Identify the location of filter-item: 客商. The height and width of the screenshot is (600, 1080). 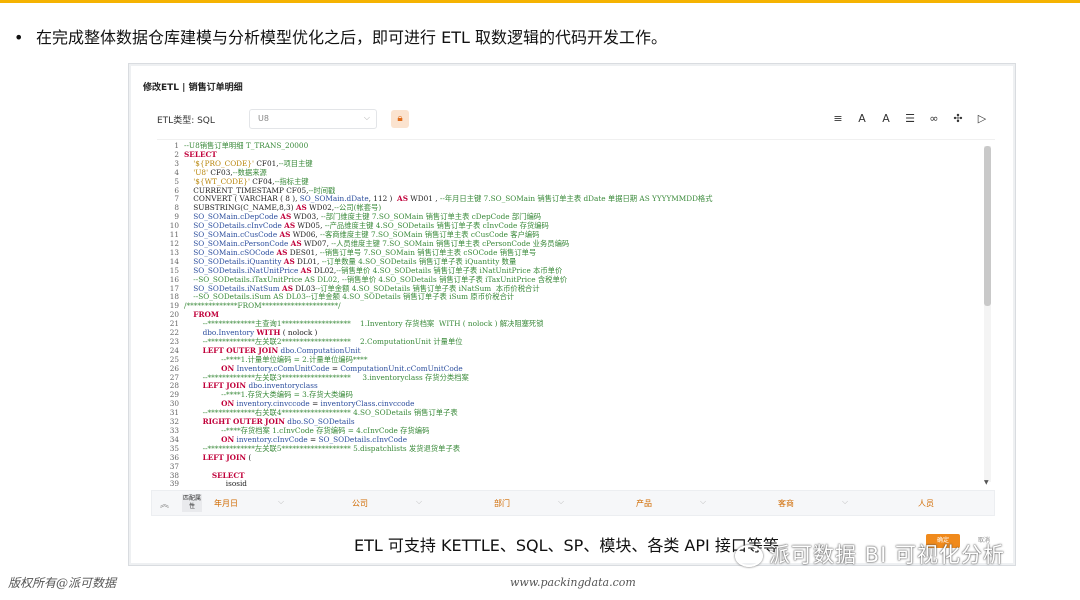
(786, 503).